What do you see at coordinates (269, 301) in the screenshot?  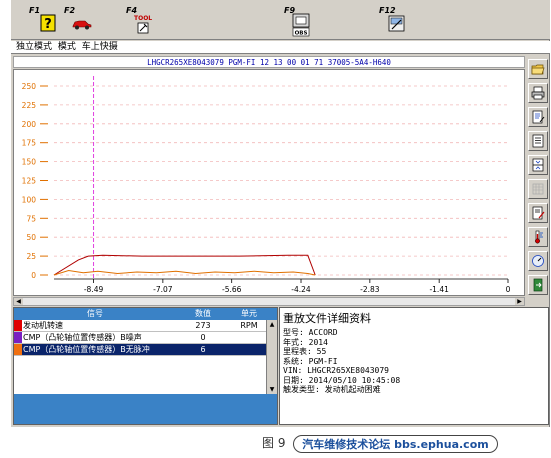 I see `chart-horizontal-scrollbar: ◀ ▶` at bounding box center [269, 301].